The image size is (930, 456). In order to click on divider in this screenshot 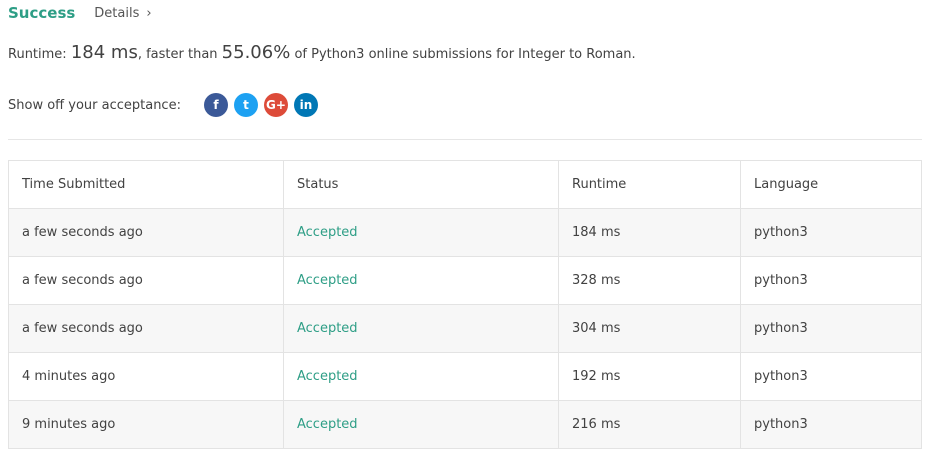, I will do `click(465, 139)`.